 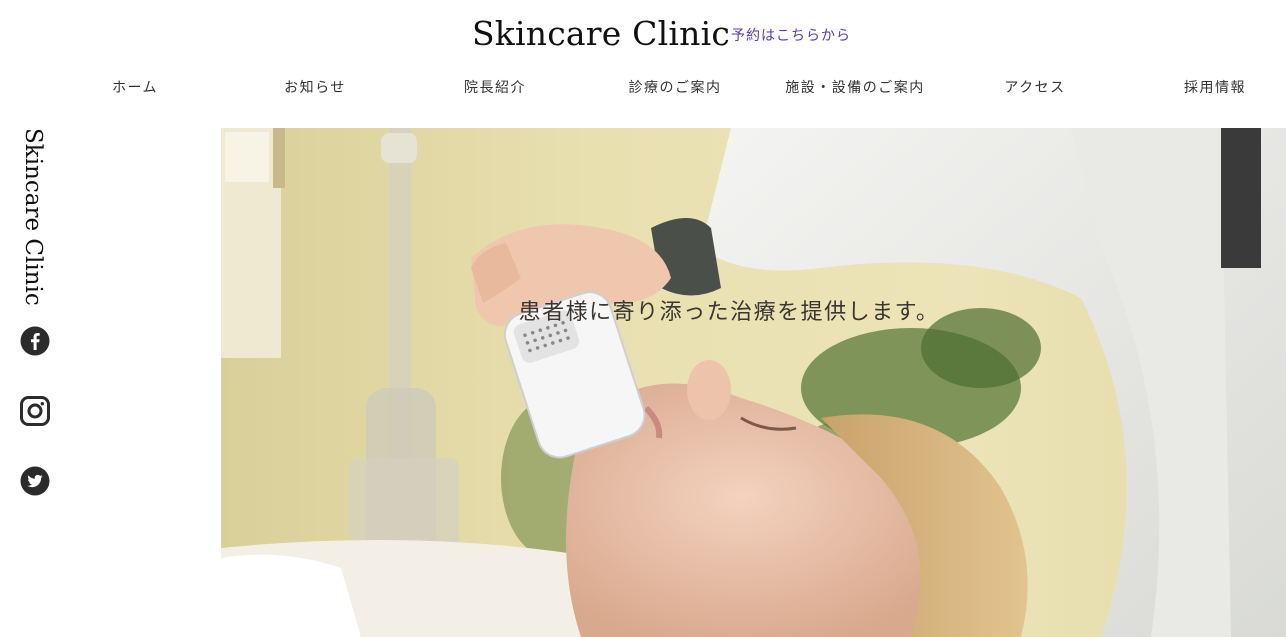 What do you see at coordinates (675, 87) in the screenshot?
I see `nav-item-treatment: 診療のご案内` at bounding box center [675, 87].